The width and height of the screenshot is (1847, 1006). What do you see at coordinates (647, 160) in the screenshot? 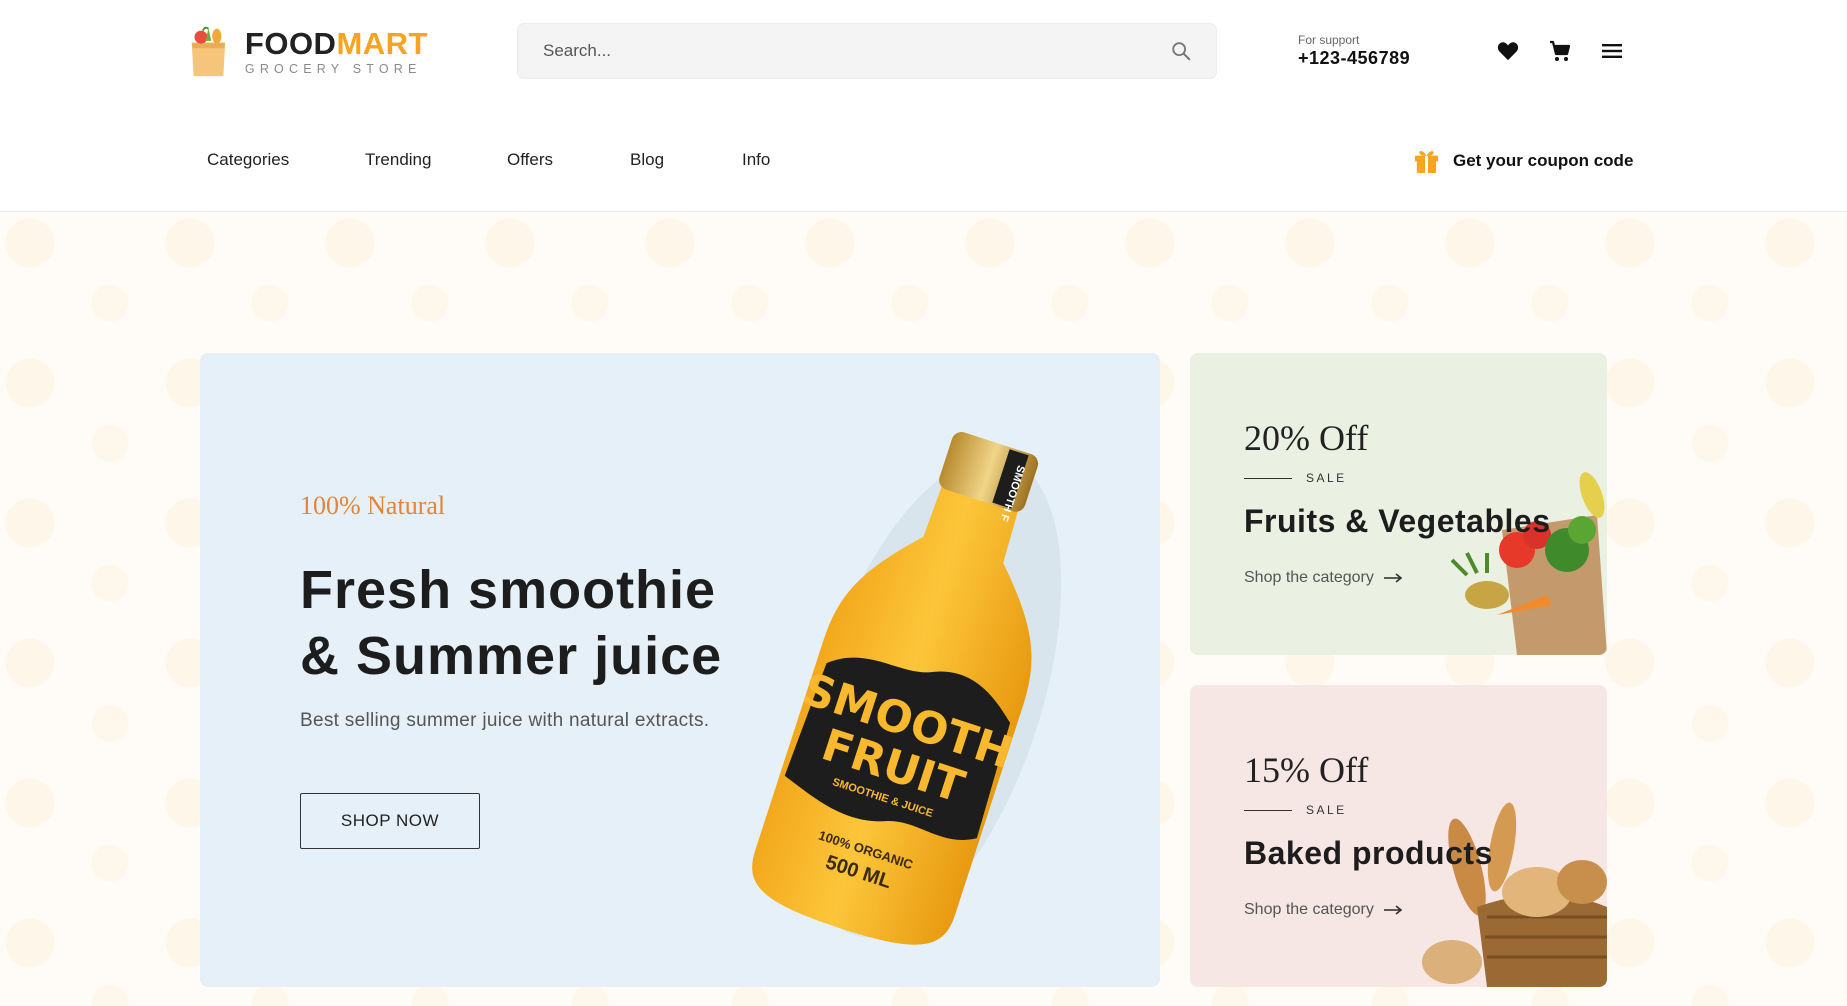
I see `nav-item-blog: Blog` at bounding box center [647, 160].